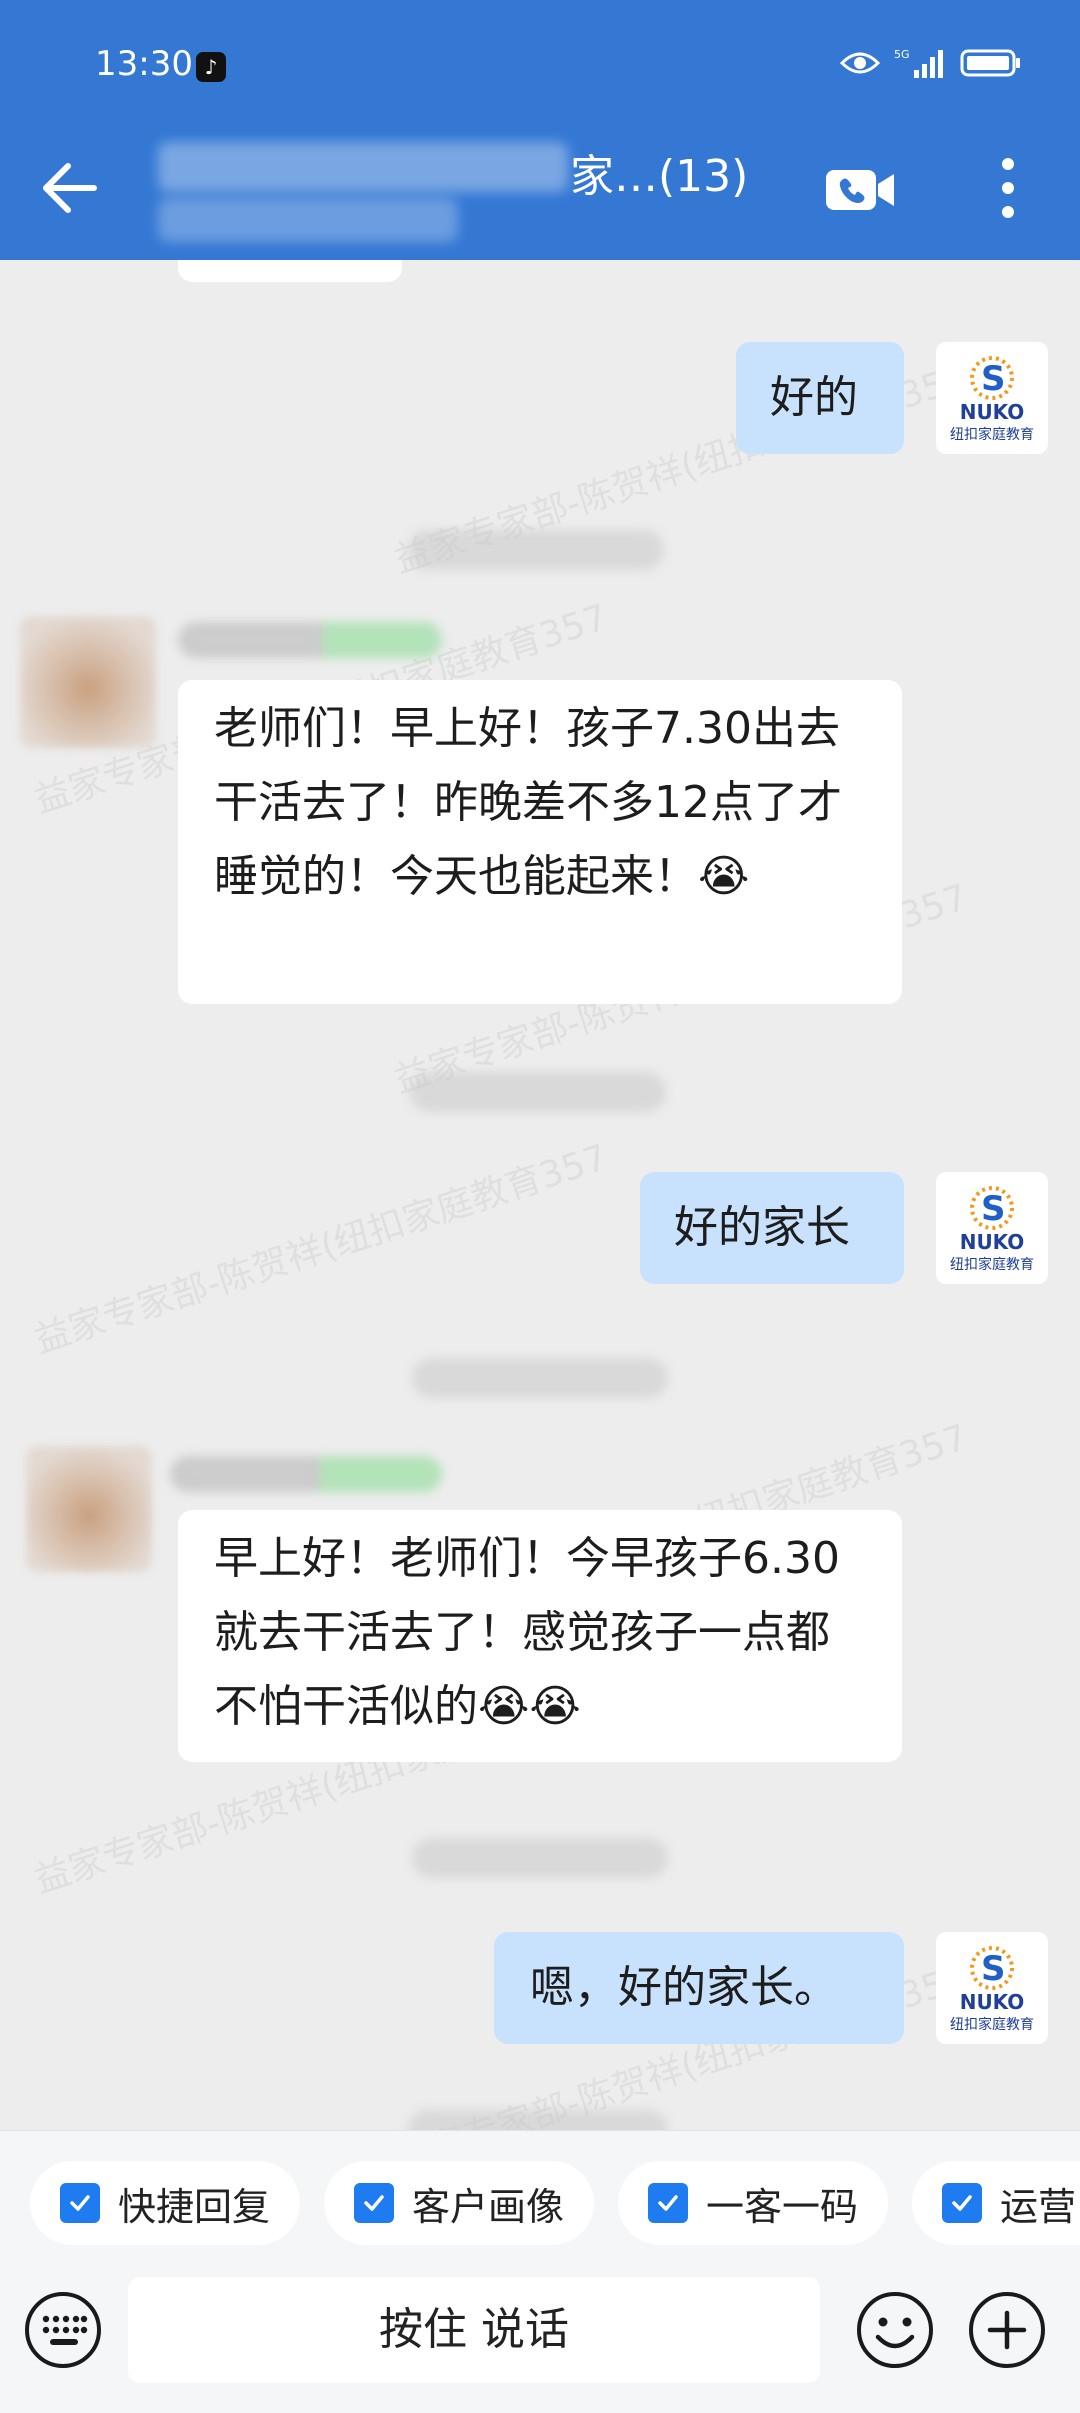 The image size is (1080, 2413). What do you see at coordinates (529, 1706) in the screenshot?
I see `crying-emoji: 😭😭` at bounding box center [529, 1706].